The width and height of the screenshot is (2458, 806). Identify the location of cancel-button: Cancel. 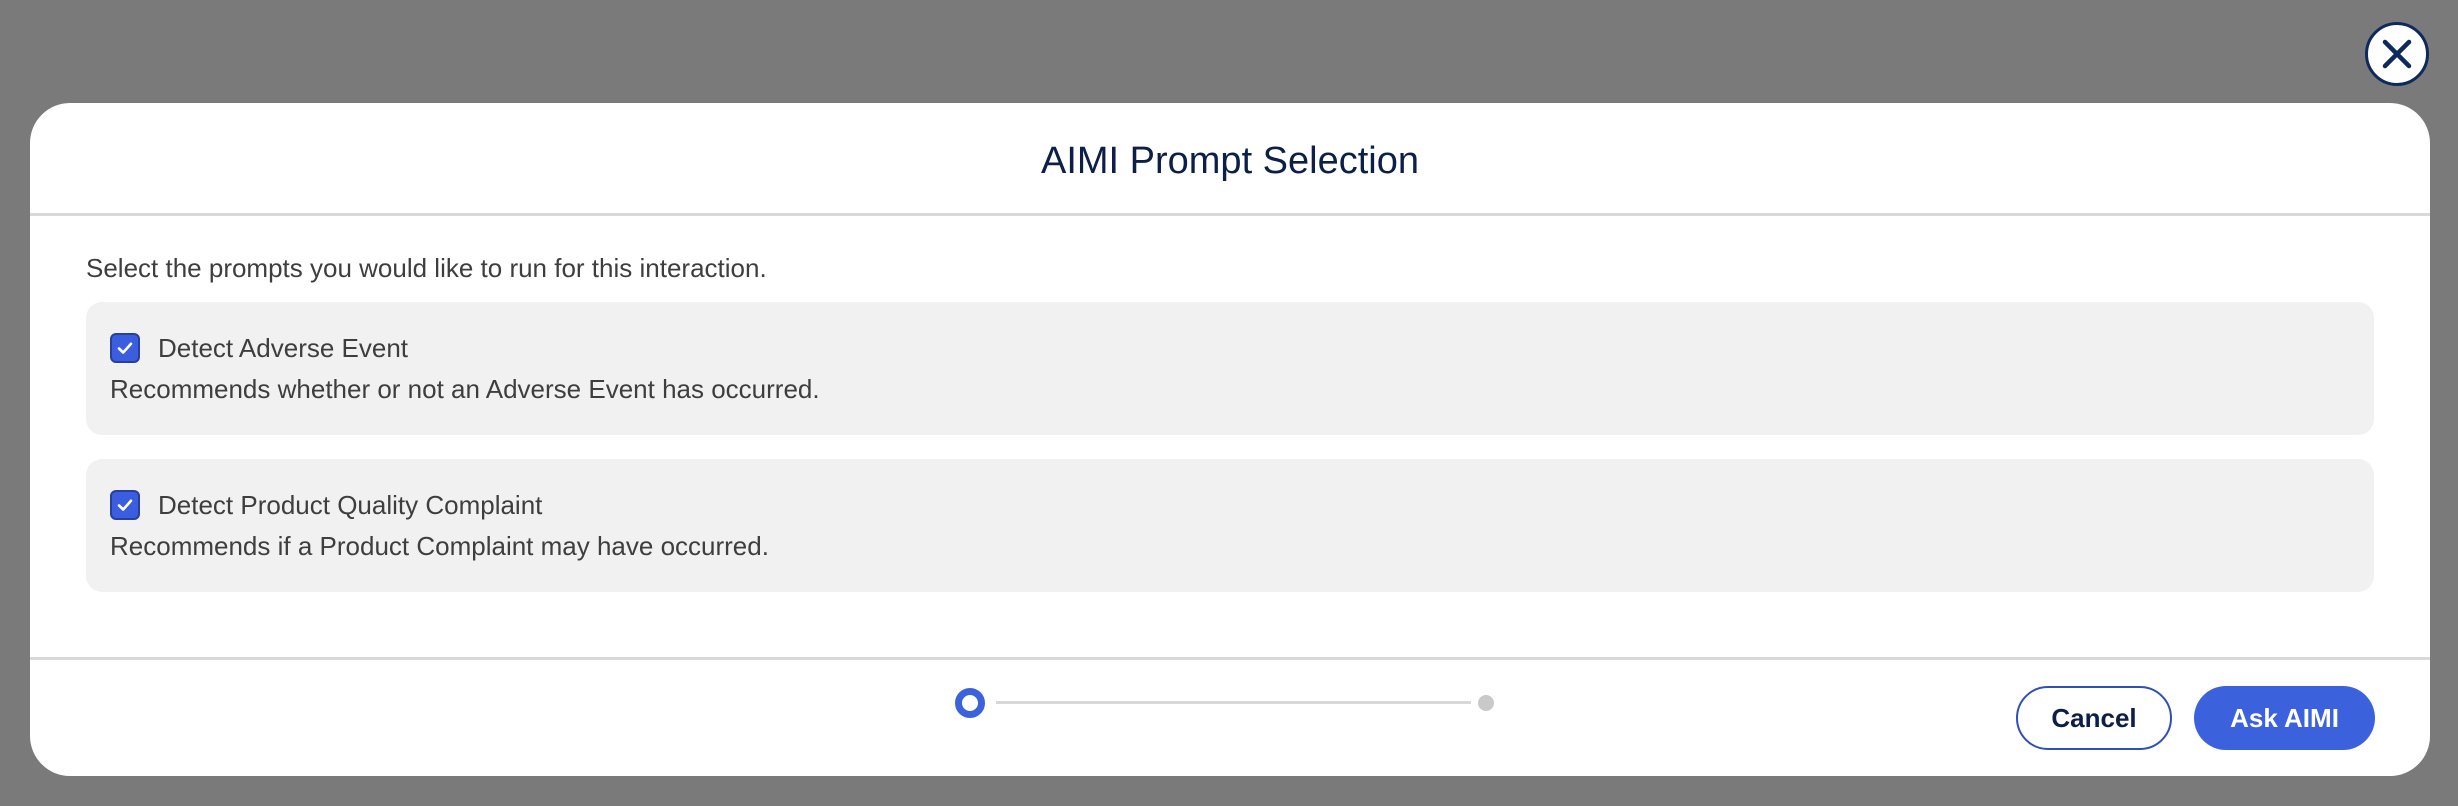
(2094, 718).